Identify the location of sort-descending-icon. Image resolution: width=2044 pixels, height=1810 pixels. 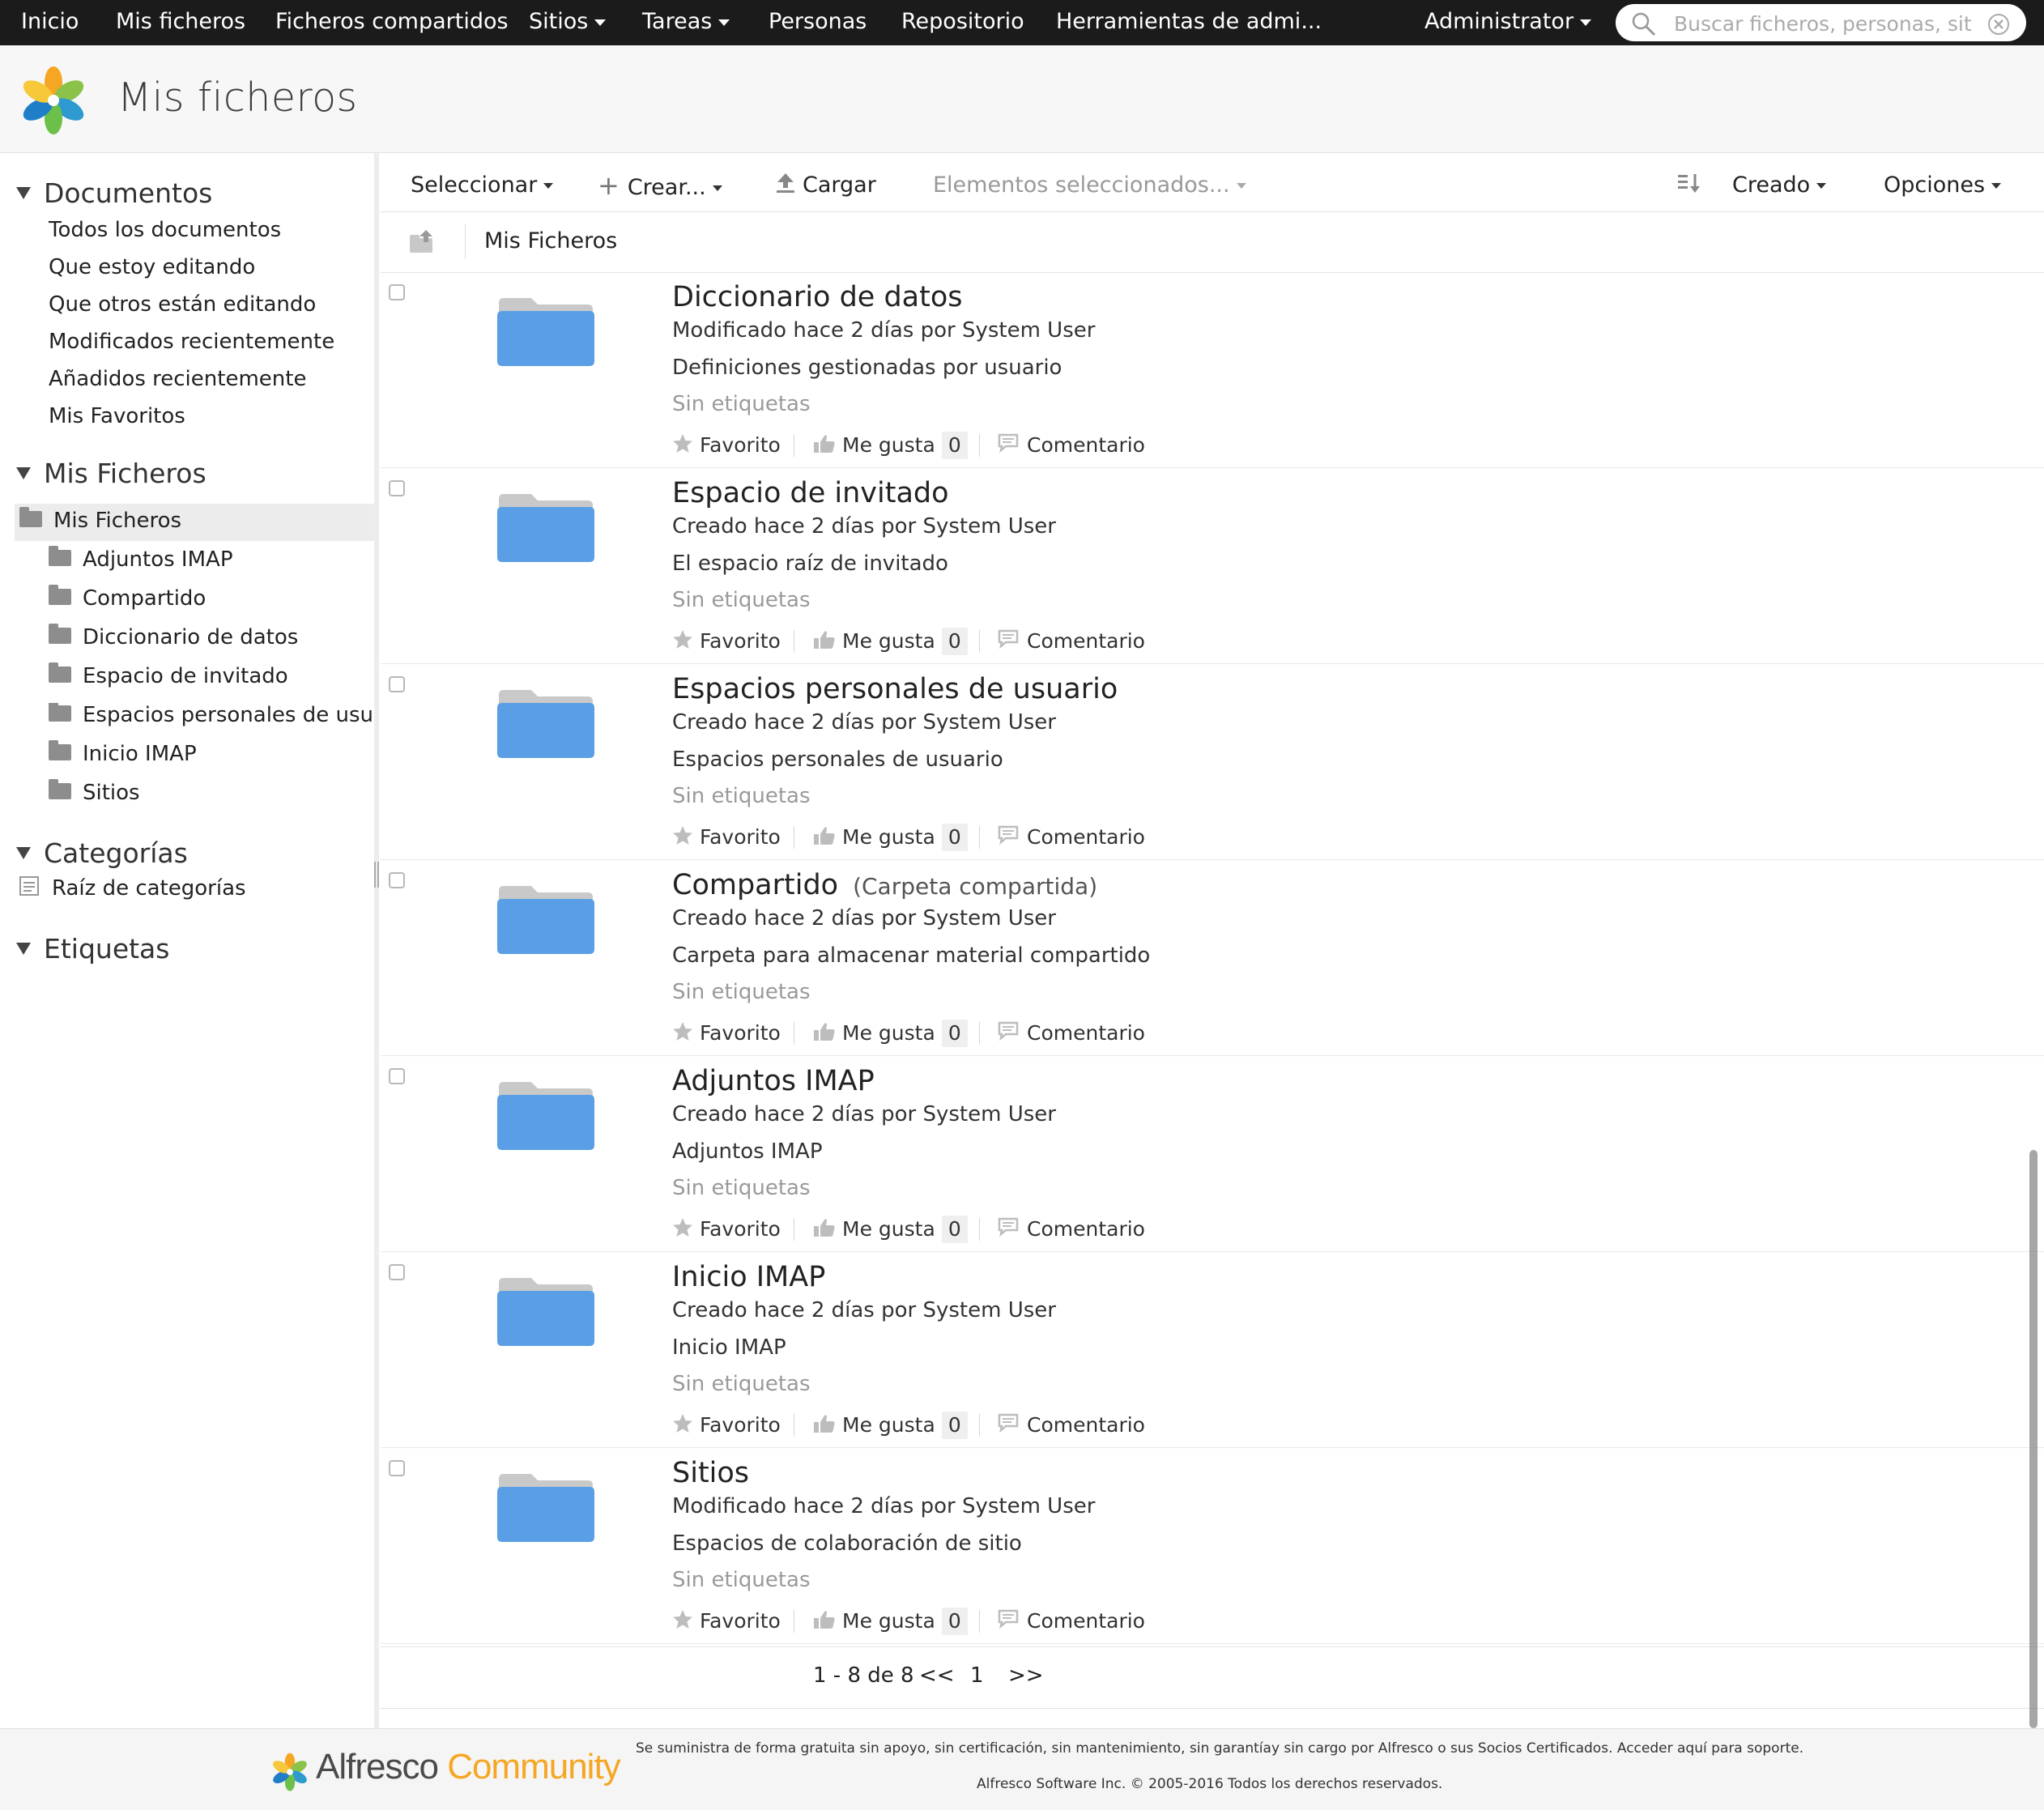
(1689, 183).